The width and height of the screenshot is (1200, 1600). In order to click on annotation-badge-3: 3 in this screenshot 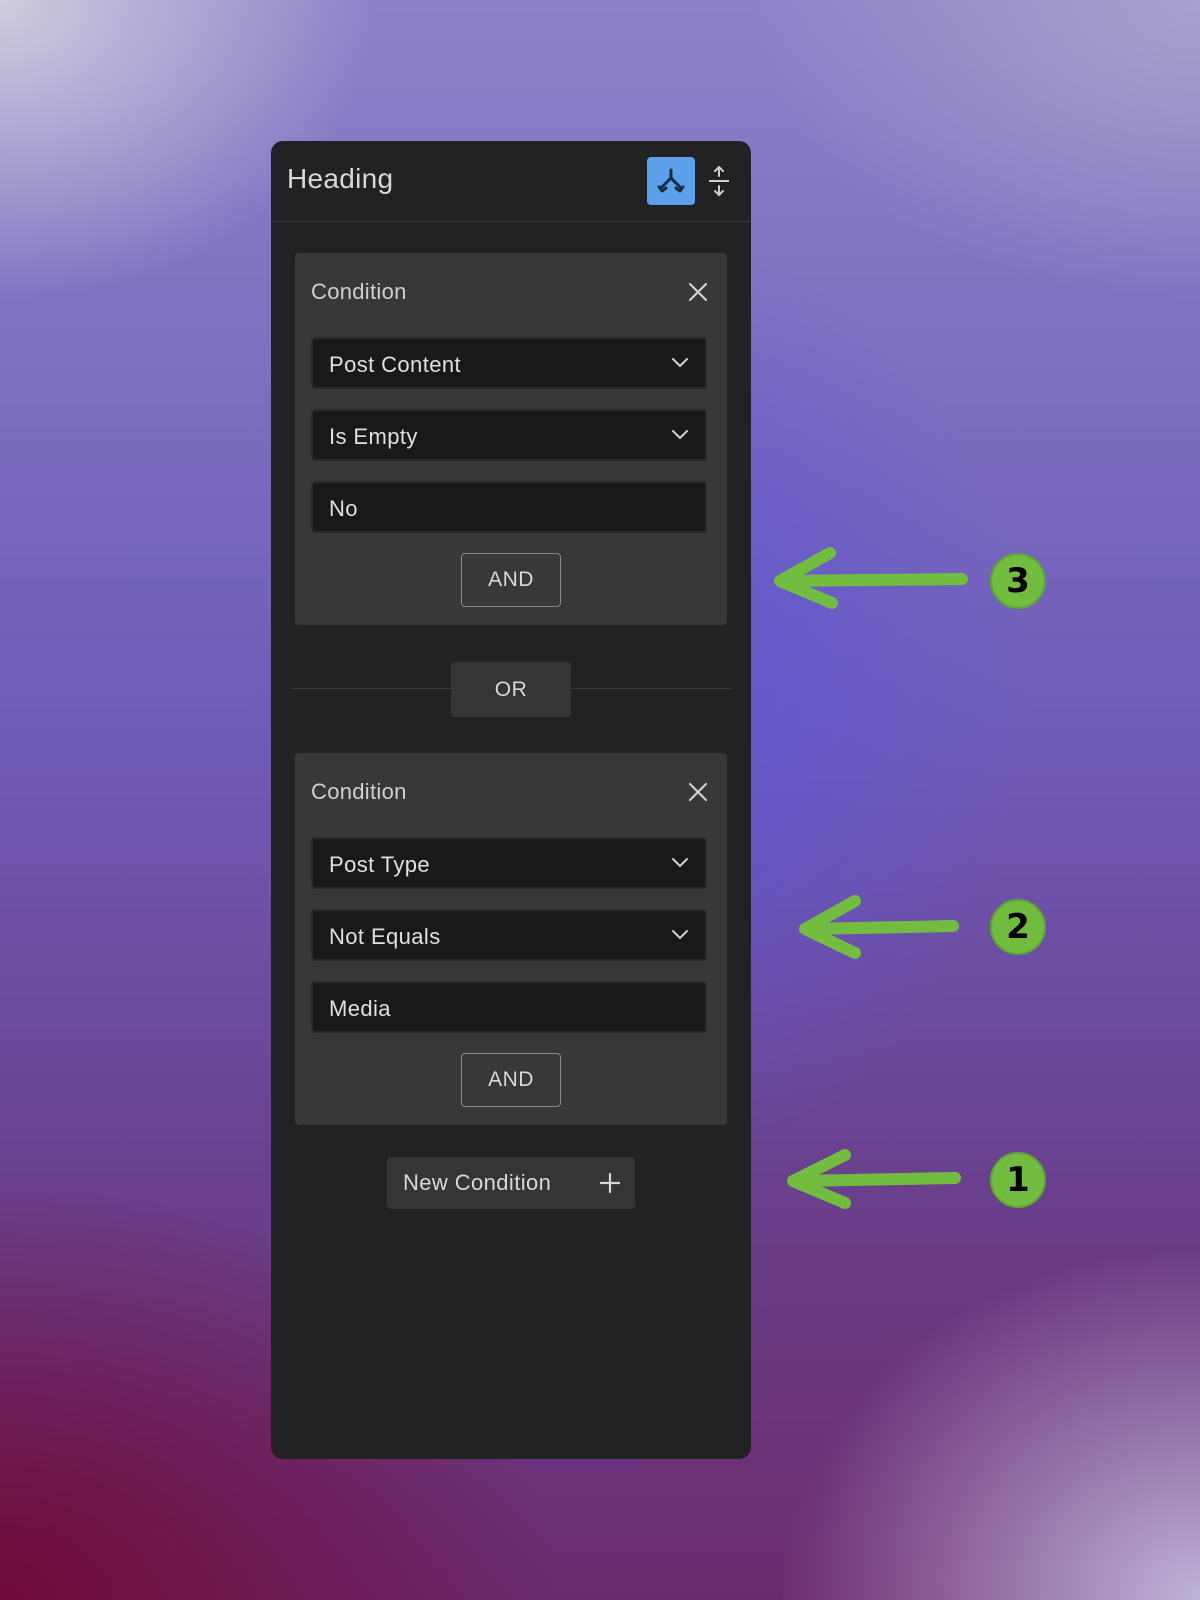, I will do `click(1018, 581)`.